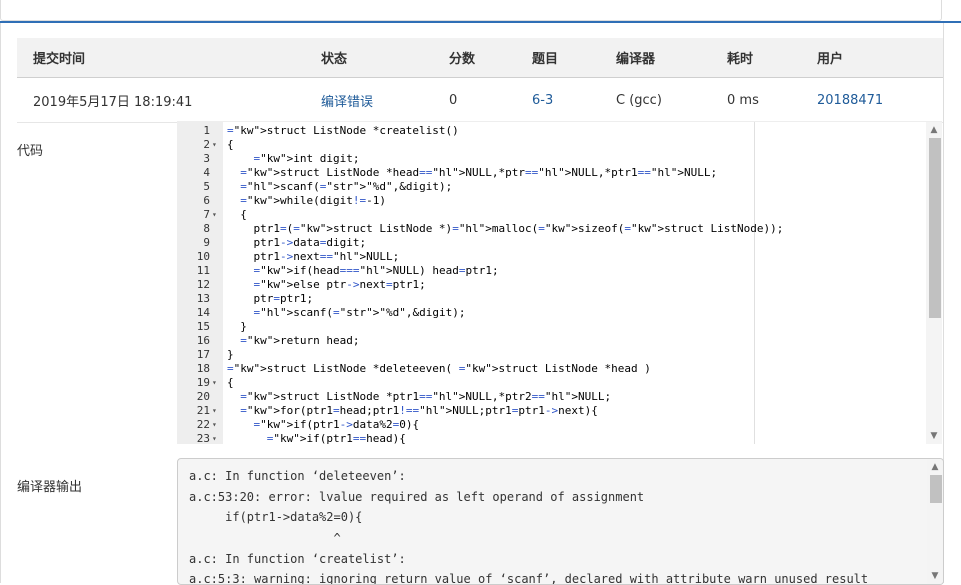 The width and height of the screenshot is (961, 585). I want to click on code-text: ptr1->data=digit;, so click(297, 242).